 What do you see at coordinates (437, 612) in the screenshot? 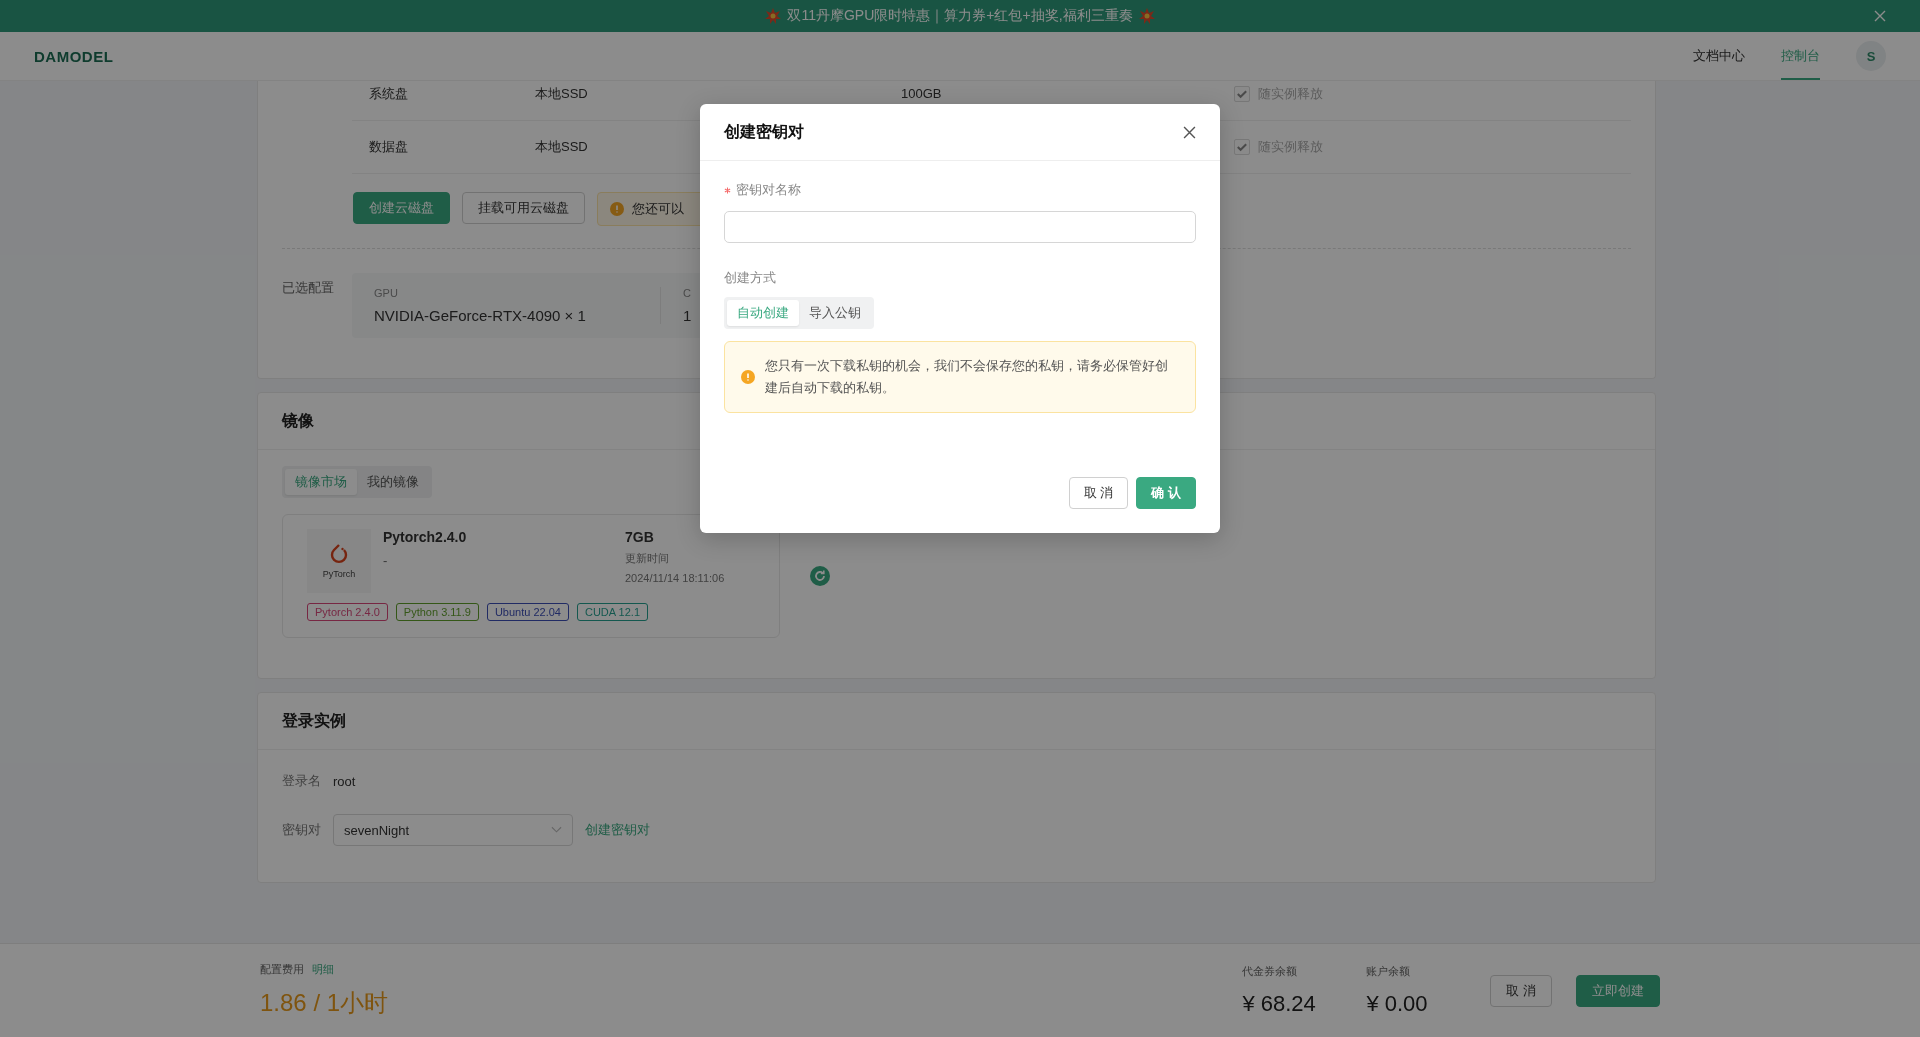
I see `image-tag: Python 3.11.9` at bounding box center [437, 612].